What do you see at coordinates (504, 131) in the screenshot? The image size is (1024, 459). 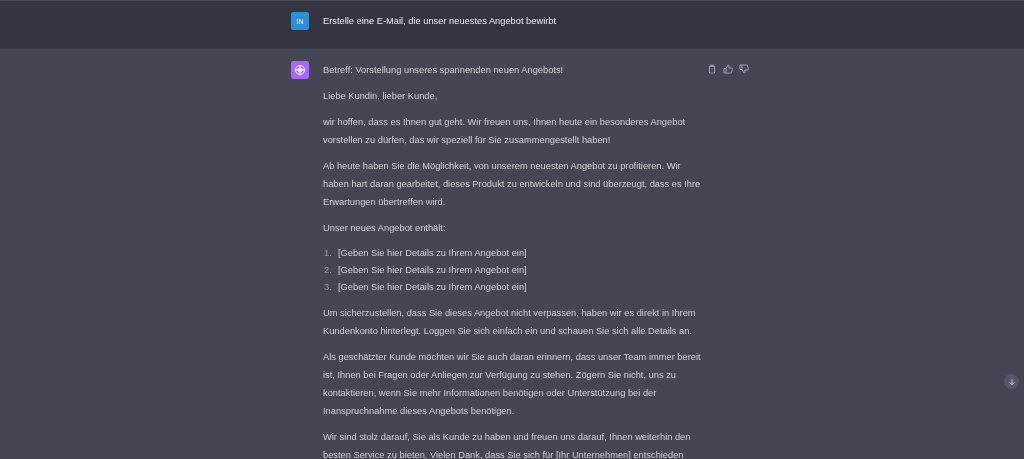 I see `paragraph: wir hoffen, dass es Ihnen gut geht. Wir freuen uns, Ihnen heute ein besonderes Angebot vorstellen zu dürfen, das wir speziell für Sie zusammengestellt haben!` at bounding box center [504, 131].